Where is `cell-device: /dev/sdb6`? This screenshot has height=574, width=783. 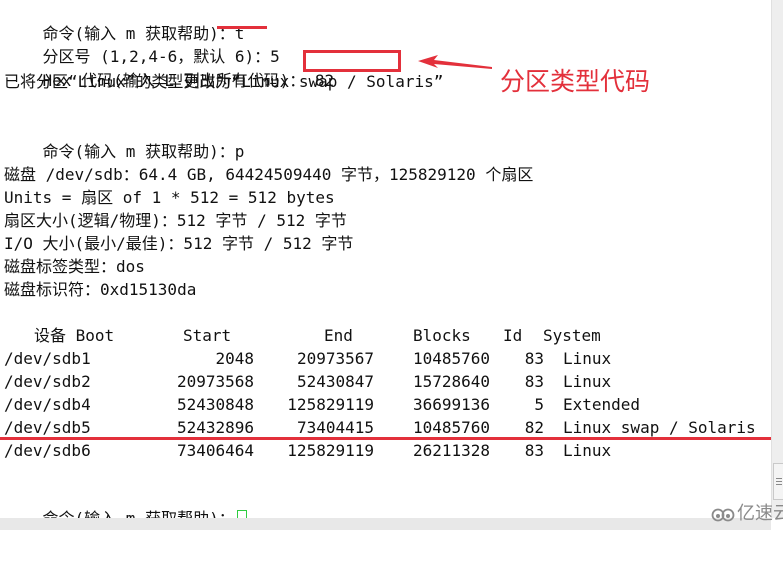
cell-device: /dev/sdb6 is located at coordinates (47, 450).